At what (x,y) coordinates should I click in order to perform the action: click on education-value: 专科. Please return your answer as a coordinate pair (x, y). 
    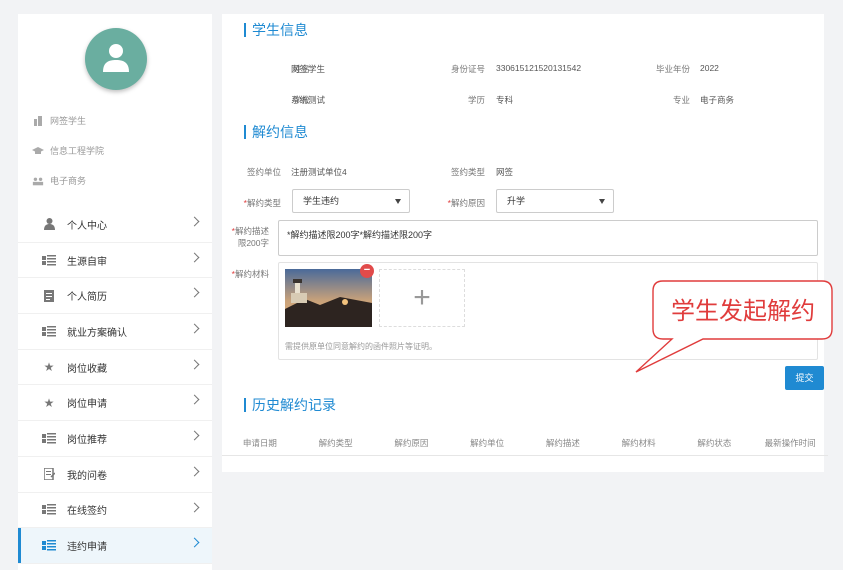
    Looking at the image, I should click on (505, 100).